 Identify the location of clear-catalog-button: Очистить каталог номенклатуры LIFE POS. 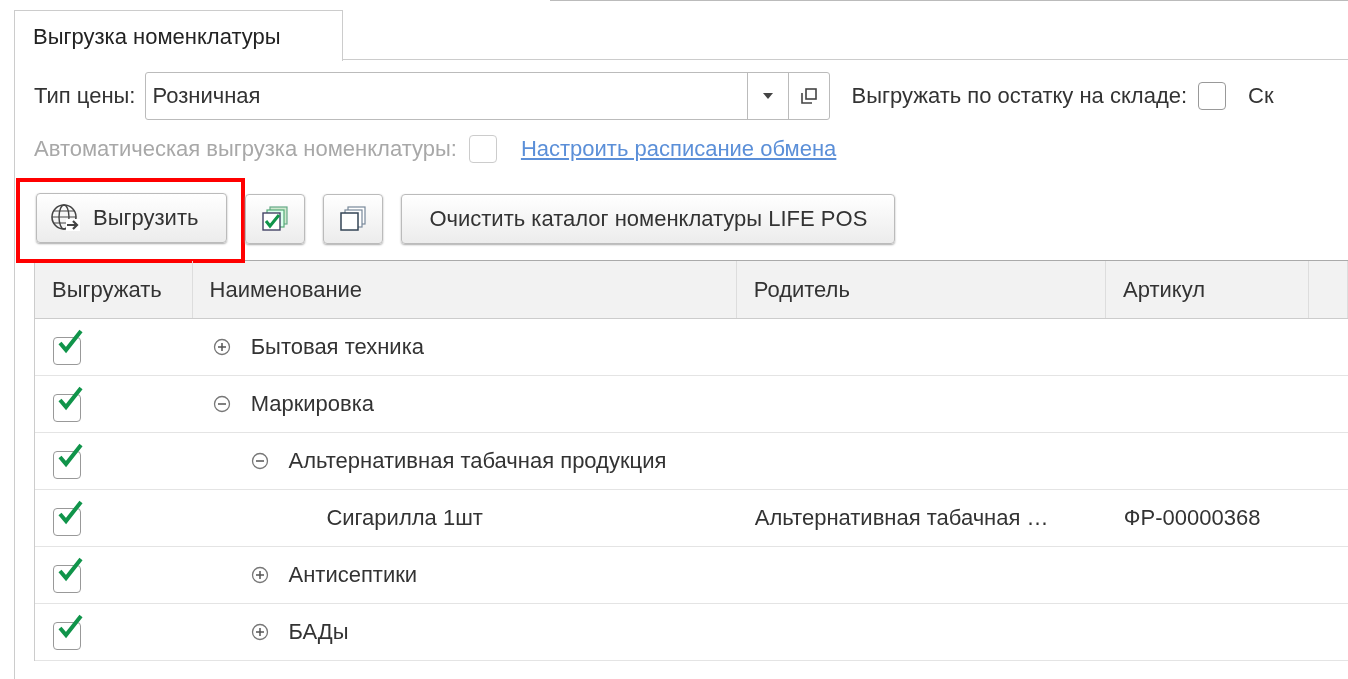
(648, 219).